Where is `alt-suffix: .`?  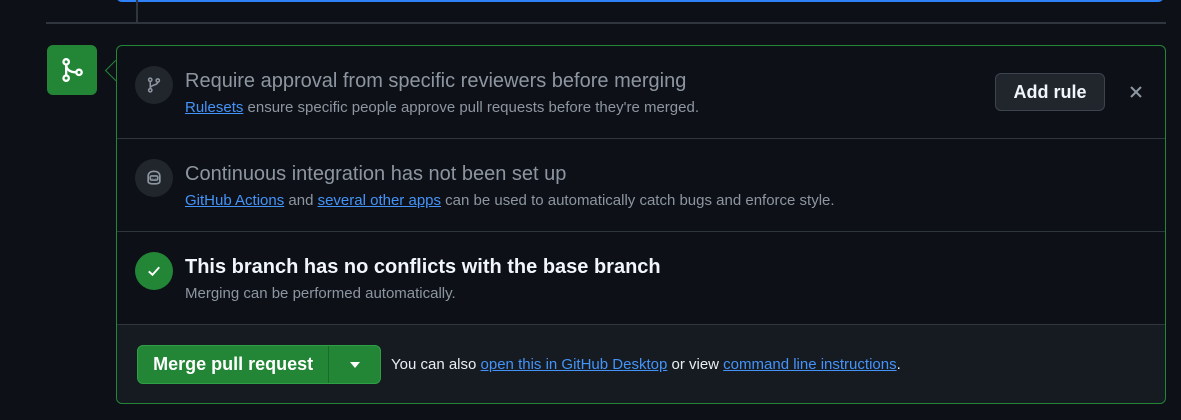 alt-suffix: . is located at coordinates (898, 364).